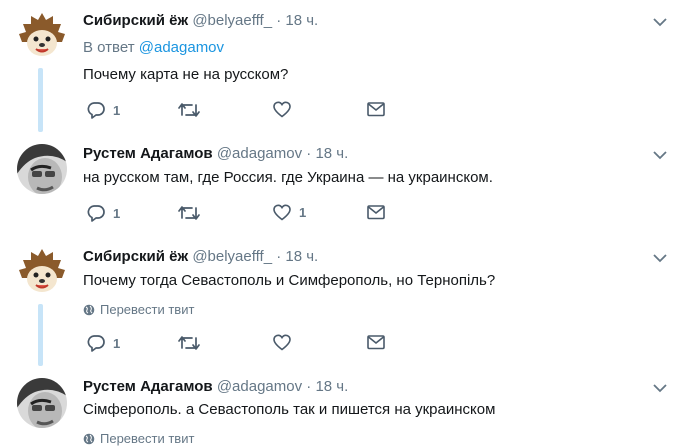  I want to click on like-button: 1, so click(289, 212).